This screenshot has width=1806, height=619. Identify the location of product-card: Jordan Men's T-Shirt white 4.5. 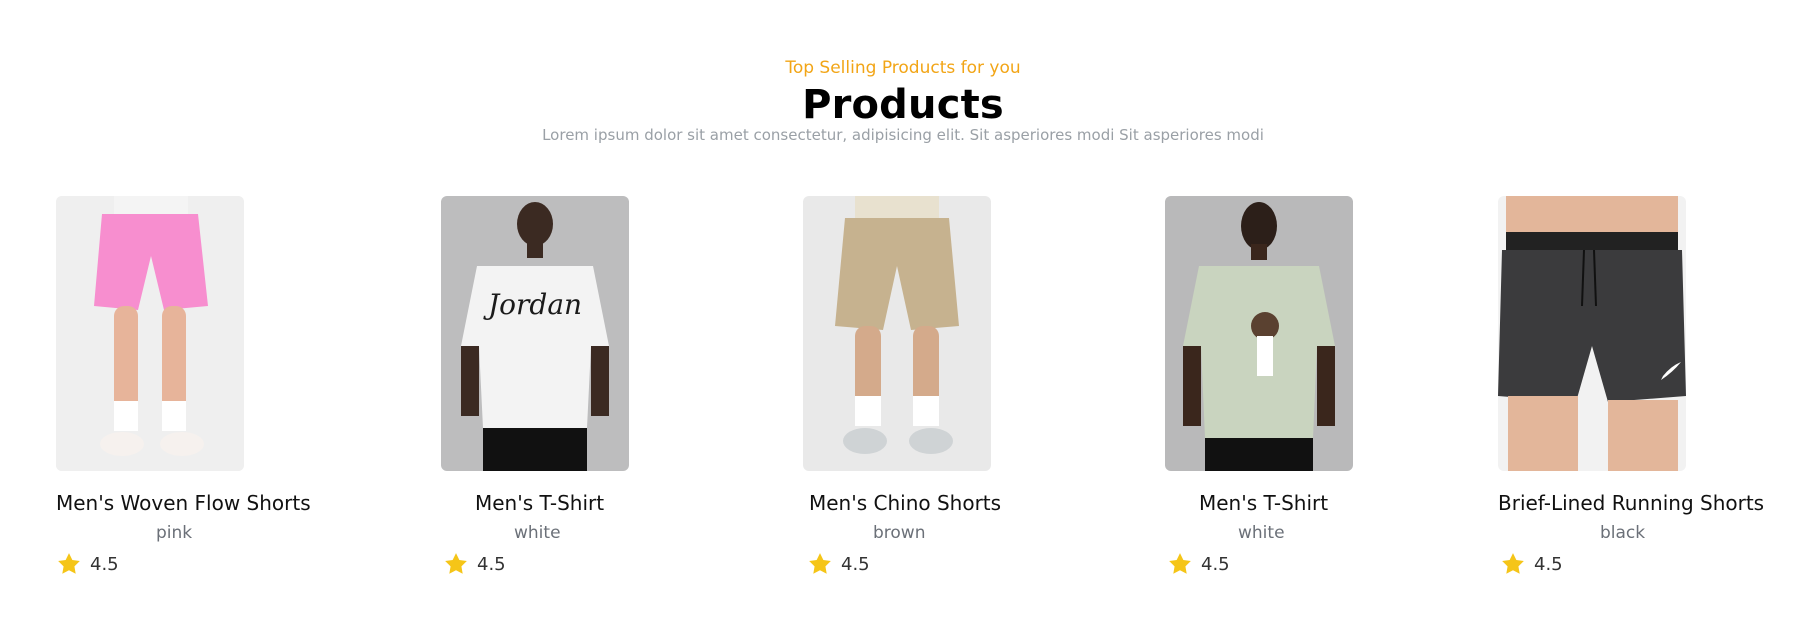
(586, 386).